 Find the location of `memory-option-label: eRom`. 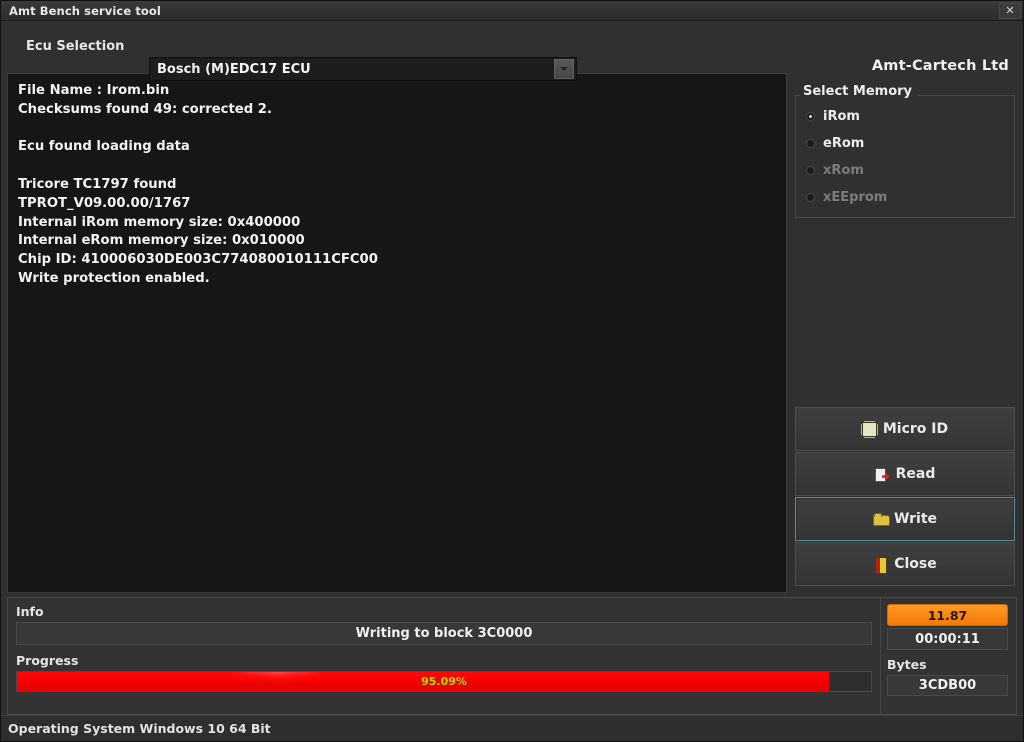

memory-option-label: eRom is located at coordinates (844, 143).